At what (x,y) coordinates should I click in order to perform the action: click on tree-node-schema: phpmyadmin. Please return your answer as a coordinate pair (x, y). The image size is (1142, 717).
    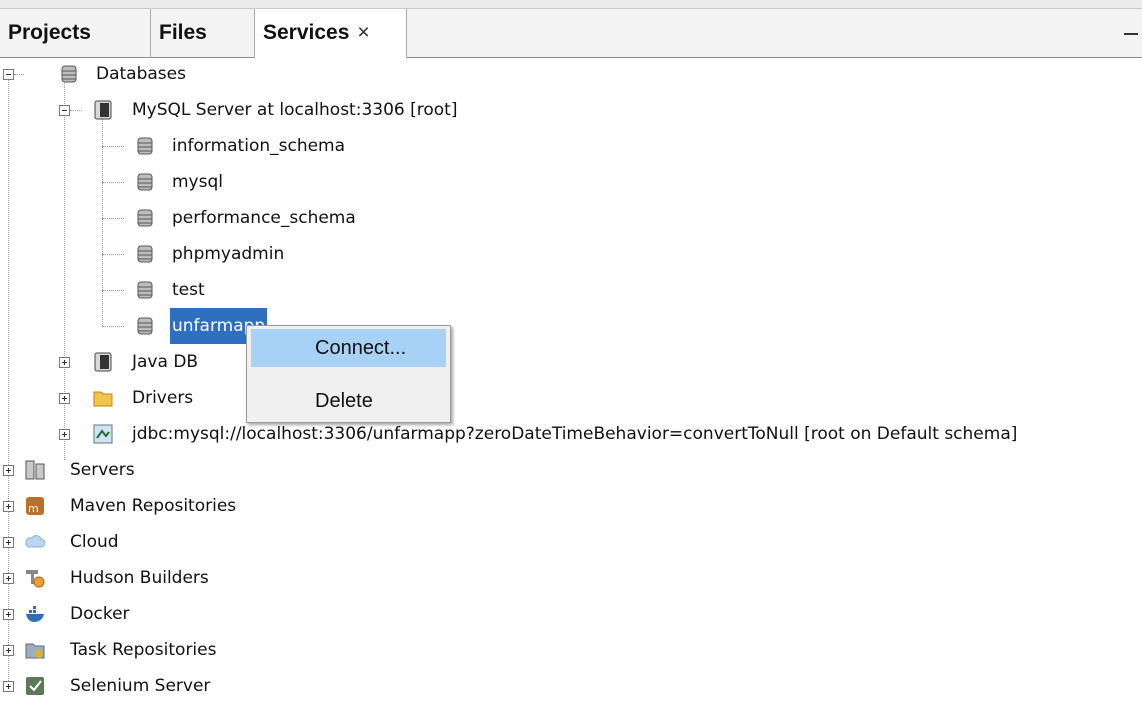
    Looking at the image, I should click on (254, 254).